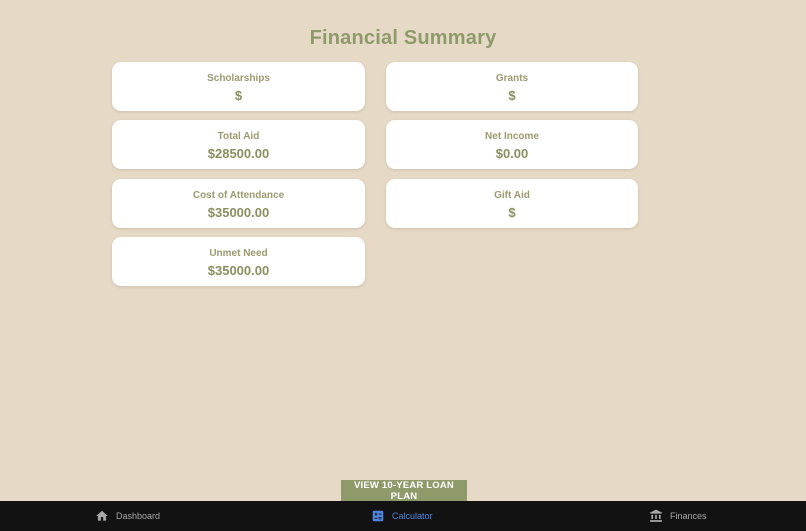 Image resolution: width=806 pixels, height=531 pixels. I want to click on card-label: Grants, so click(512, 78).